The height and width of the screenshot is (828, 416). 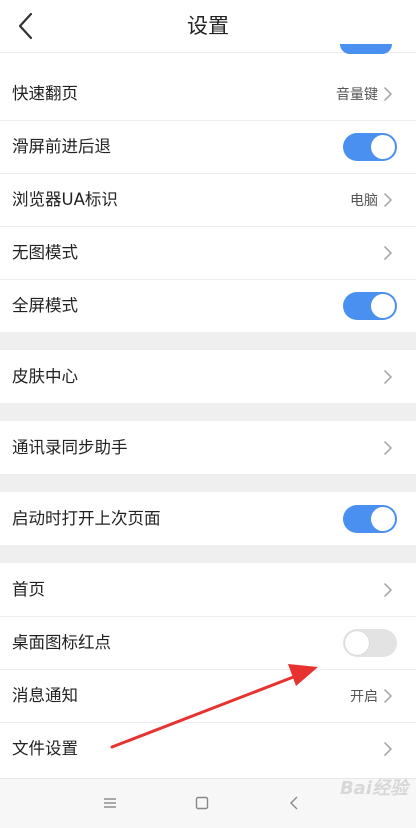 I want to click on menu-button, so click(x=110, y=803).